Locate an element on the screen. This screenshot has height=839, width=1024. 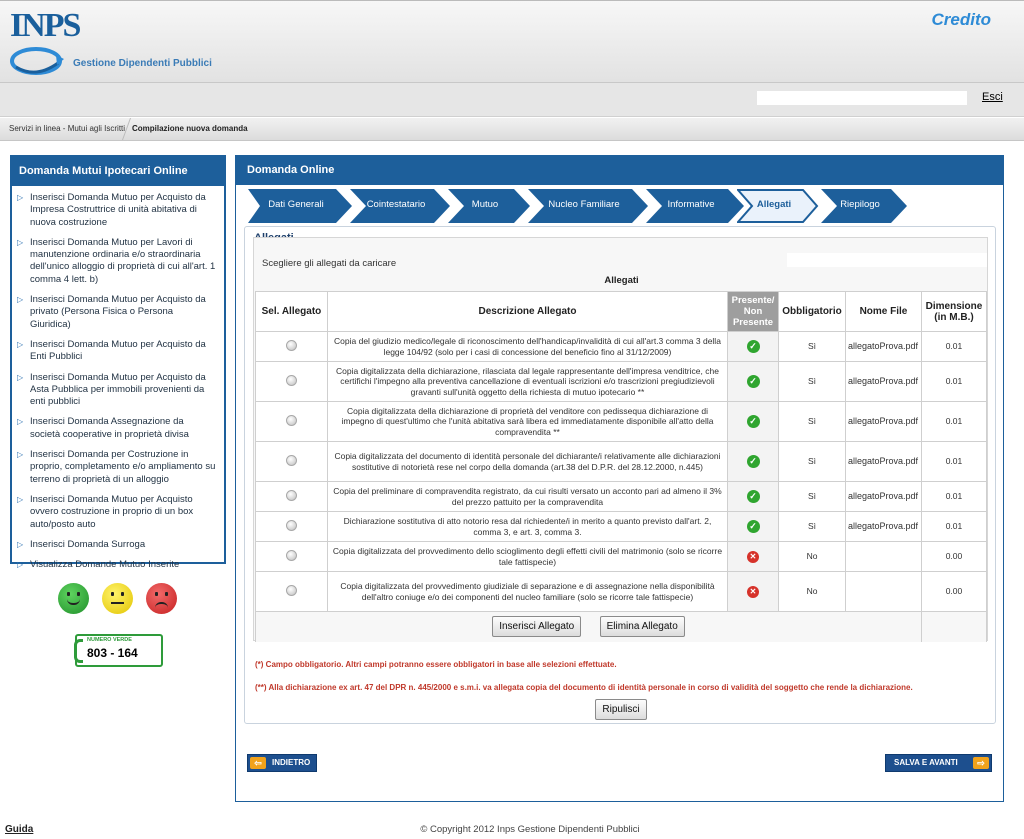
breadcrumb-item-services: Servizi in linea - Mutui agli Iscritti is located at coordinates (67, 128).